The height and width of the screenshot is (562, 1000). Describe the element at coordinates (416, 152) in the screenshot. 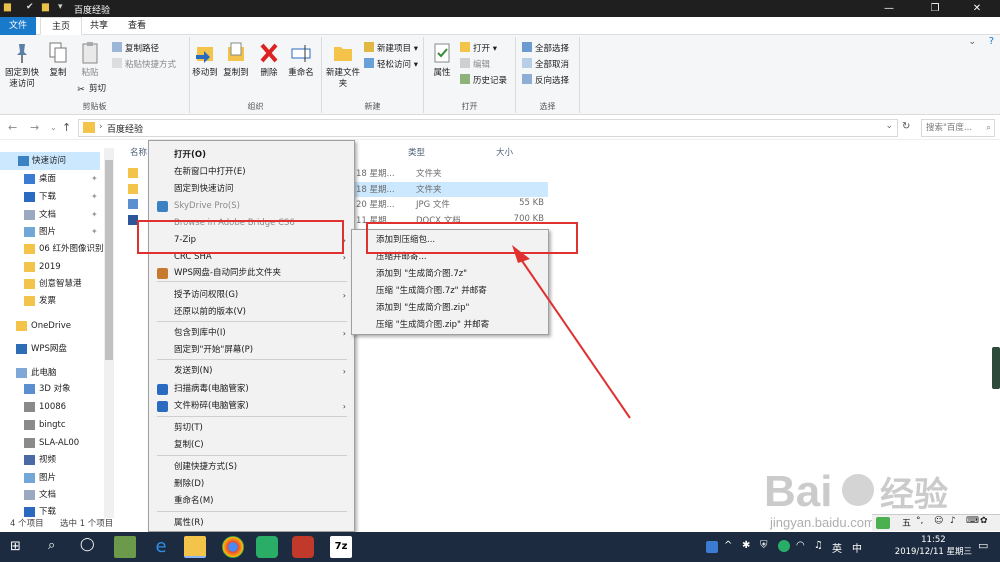

I see `column-header-type: 类型` at that location.